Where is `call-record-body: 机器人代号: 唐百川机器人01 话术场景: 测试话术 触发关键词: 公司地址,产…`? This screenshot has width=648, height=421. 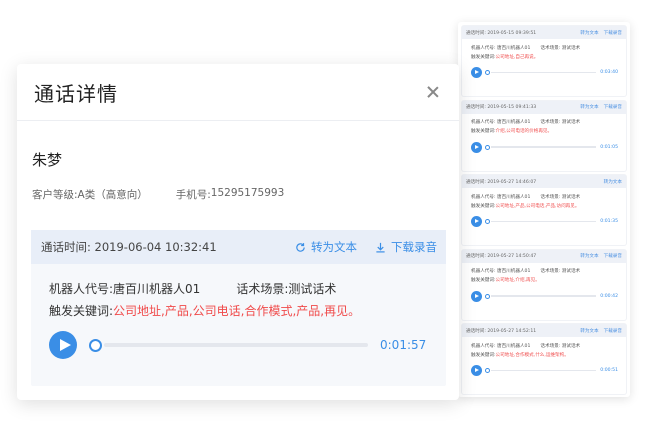
call-record-body: 机器人代号: 唐百川机器人01 话术场景: 测试话术 触发关键词: 公司地址,产… is located at coordinates (238, 311).